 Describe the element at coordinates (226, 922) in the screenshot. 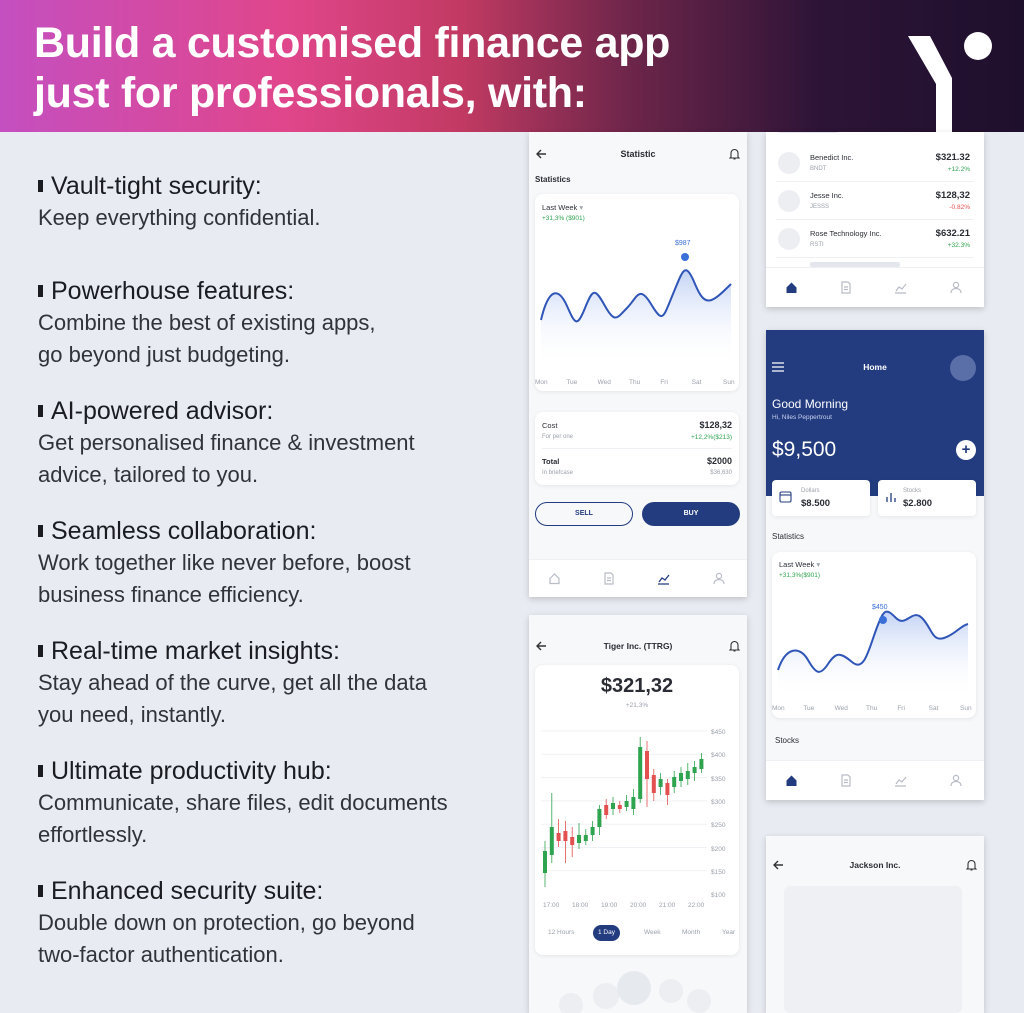

I see `feature-description: Double down on protection, go beyond` at that location.